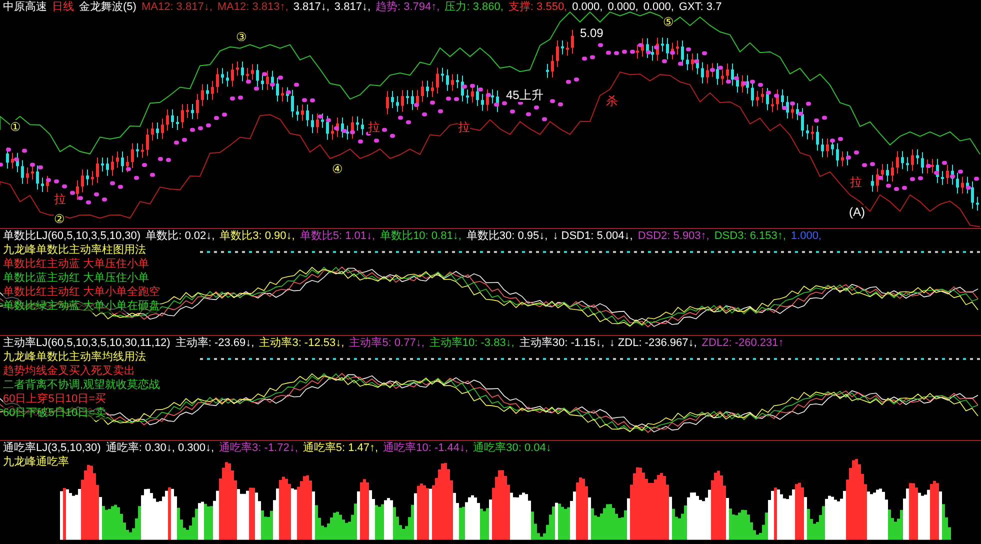 The image size is (981, 544). What do you see at coordinates (15, 127) in the screenshot?
I see `chart-annotation: ①` at bounding box center [15, 127].